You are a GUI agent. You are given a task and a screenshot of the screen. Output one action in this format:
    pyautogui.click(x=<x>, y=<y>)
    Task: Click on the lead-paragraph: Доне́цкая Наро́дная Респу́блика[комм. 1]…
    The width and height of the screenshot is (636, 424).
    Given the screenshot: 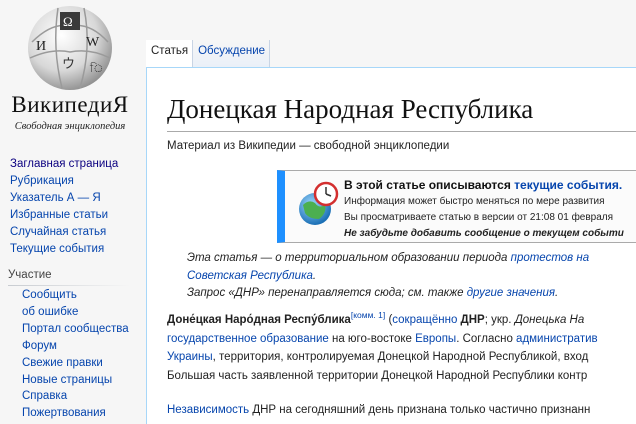 What is the action you would take?
    pyautogui.click(x=401, y=348)
    